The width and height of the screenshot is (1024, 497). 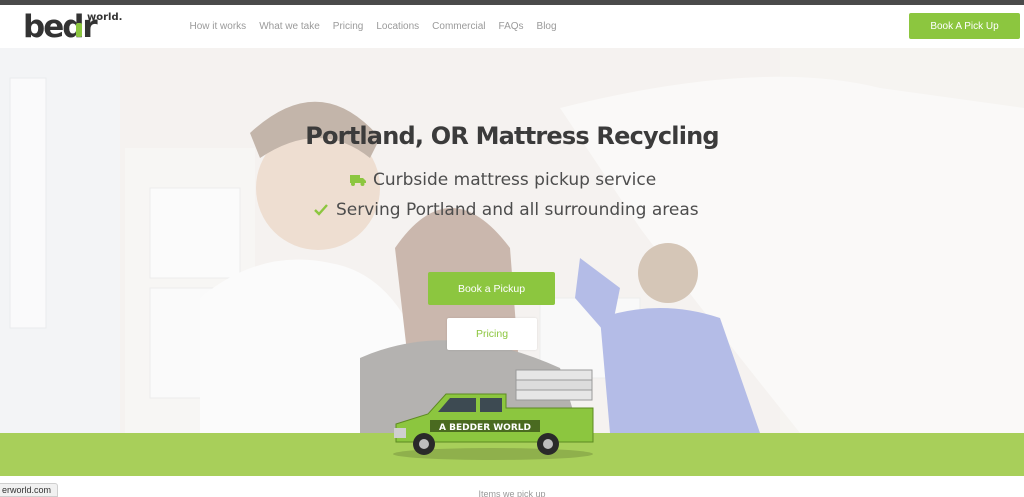 What do you see at coordinates (459, 26) in the screenshot?
I see `nav-commercial: Commercial` at bounding box center [459, 26].